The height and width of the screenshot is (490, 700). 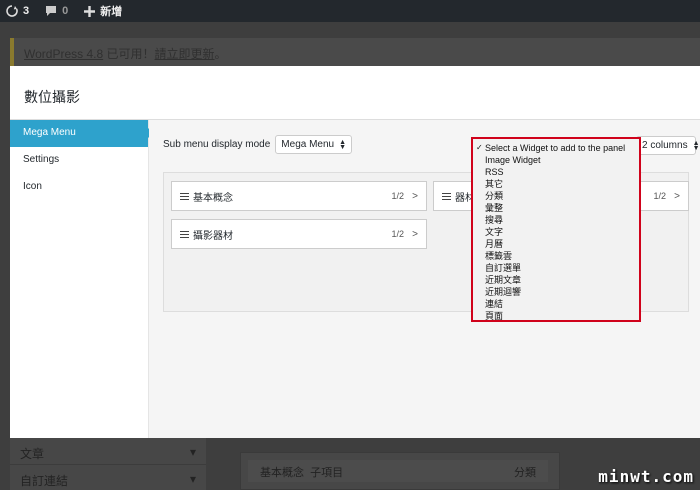 What do you see at coordinates (52, 97) in the screenshot?
I see `modal-title: 數位攝影` at bounding box center [52, 97].